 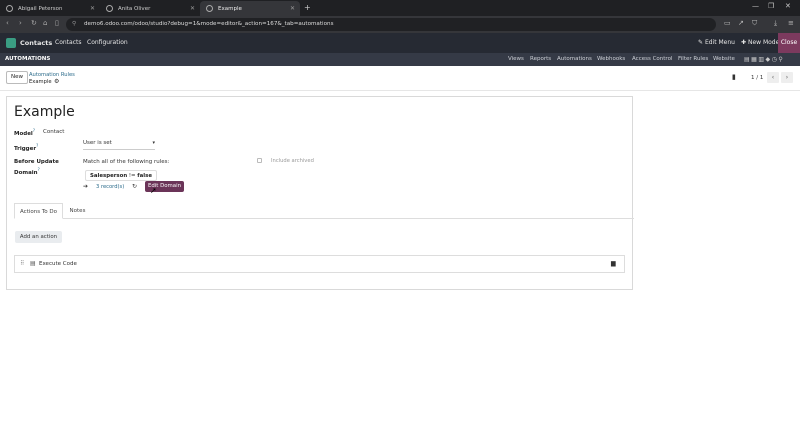 I want to click on tab-label: Example, so click(x=230, y=8).